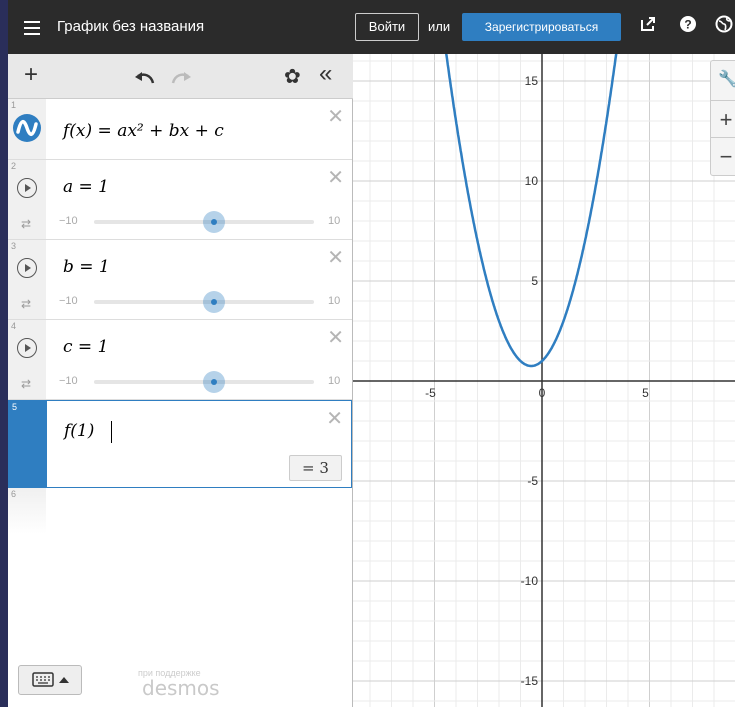 This screenshot has height=707, width=735. What do you see at coordinates (325, 74) in the screenshot?
I see `collapse-icon: «` at bounding box center [325, 74].